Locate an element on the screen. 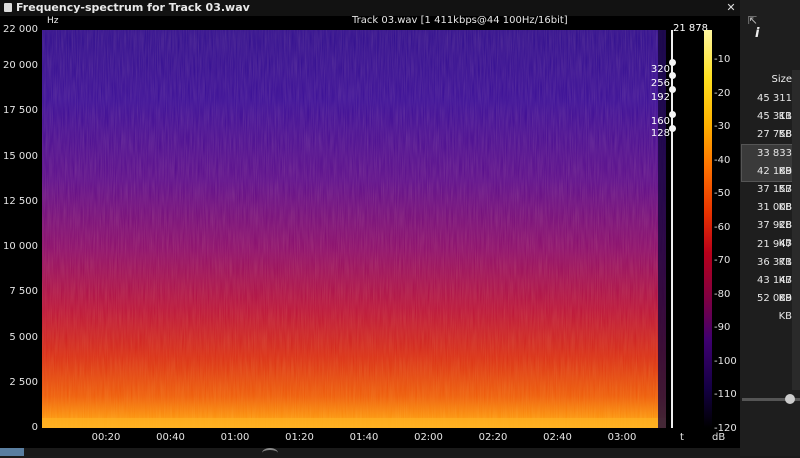  title-bar: Frequency-spectrum for Track 03.wav ✕ is located at coordinates (370, 8).